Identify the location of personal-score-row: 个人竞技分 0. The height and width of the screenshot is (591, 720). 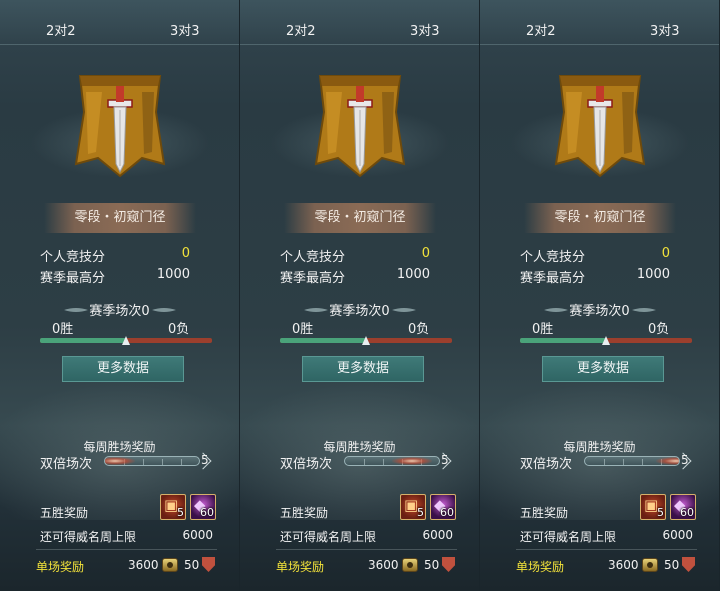
(115, 255).